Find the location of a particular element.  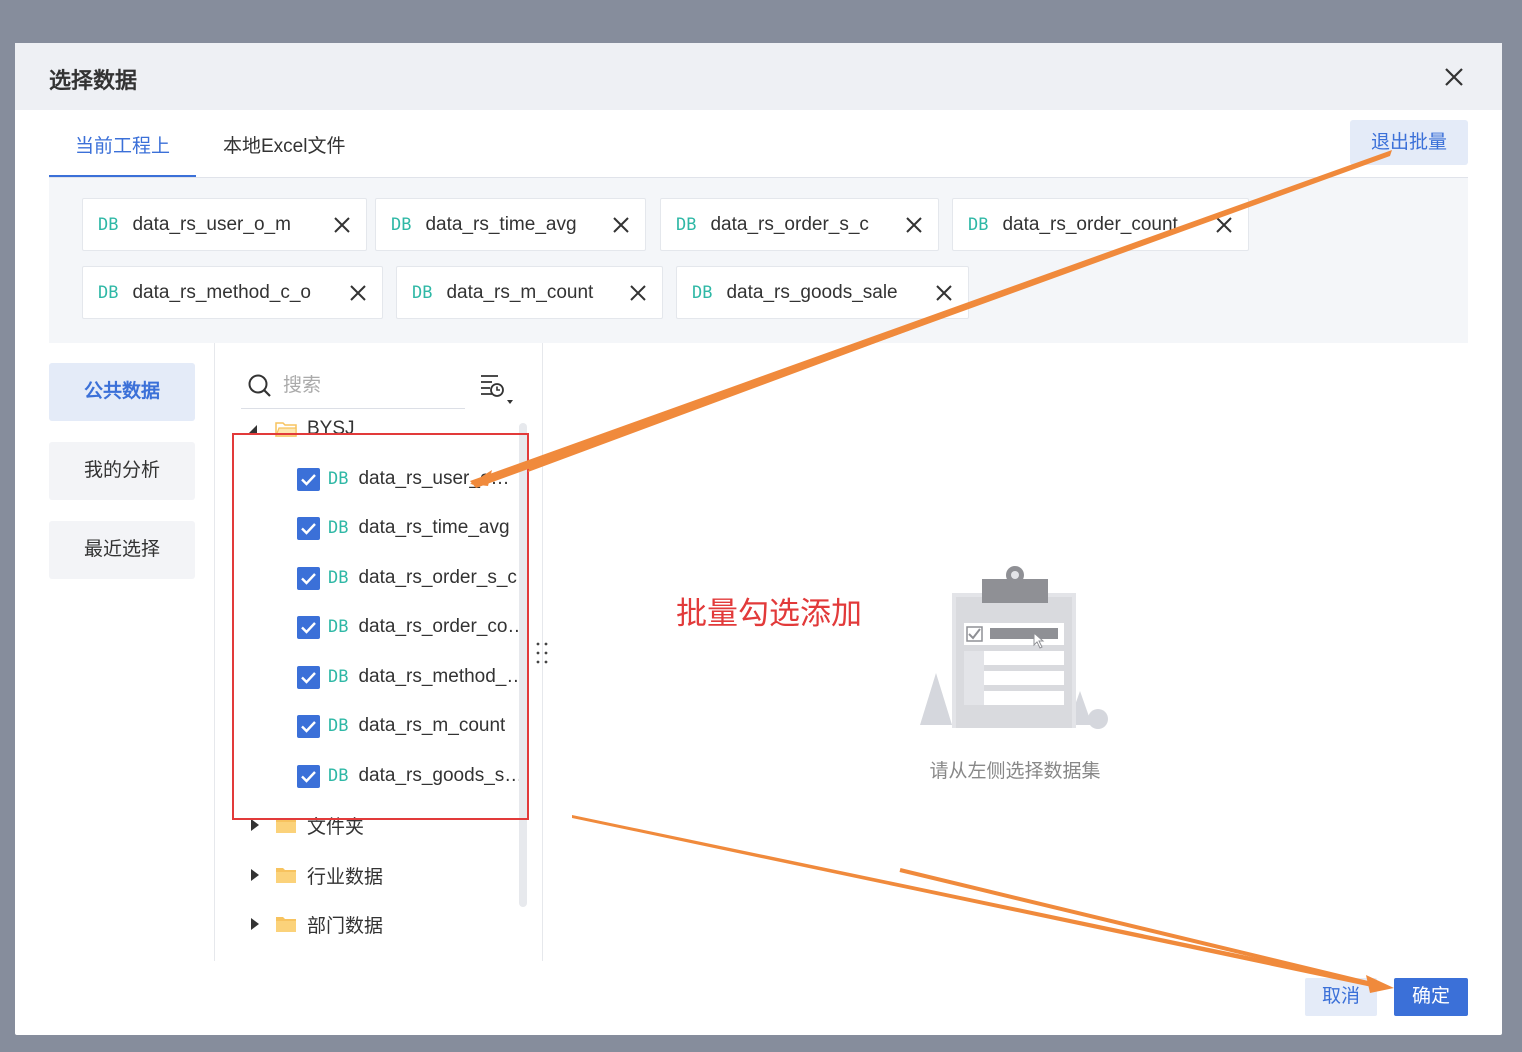

confirm-button: 确定 is located at coordinates (1431, 997).